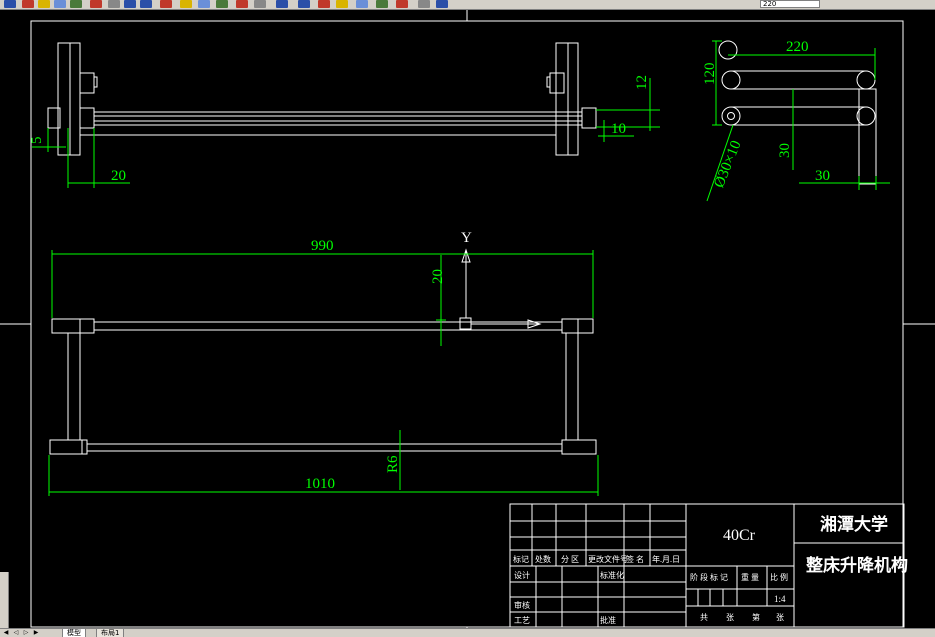 This screenshot has height=637, width=935. I want to click on side-view-dim-text: 220 120 30 30 Ø30×10, so click(766, 114).